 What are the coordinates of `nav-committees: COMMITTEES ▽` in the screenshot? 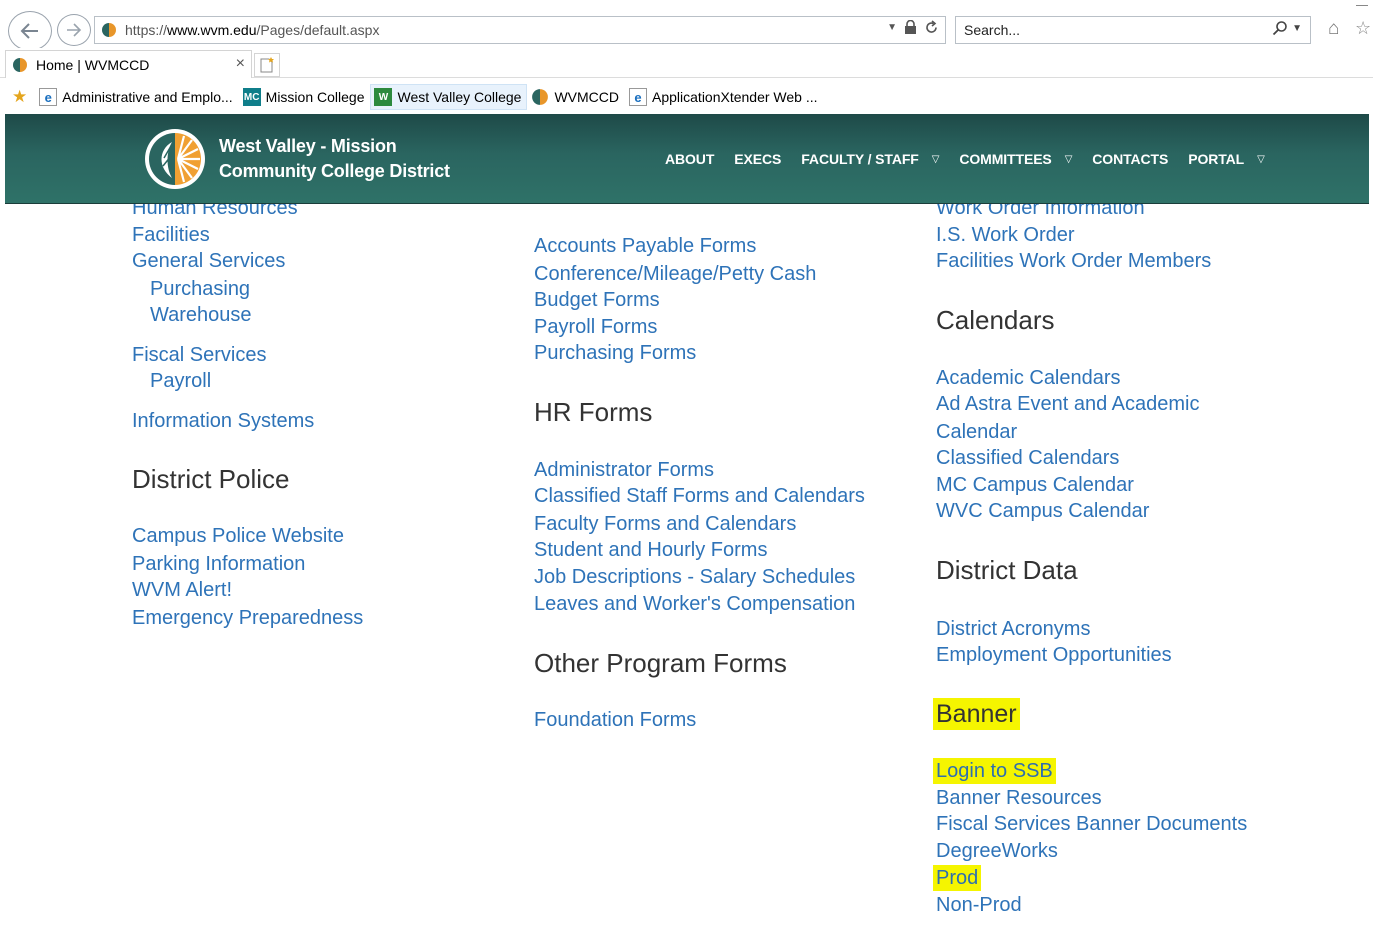 It's located at (1015, 159).